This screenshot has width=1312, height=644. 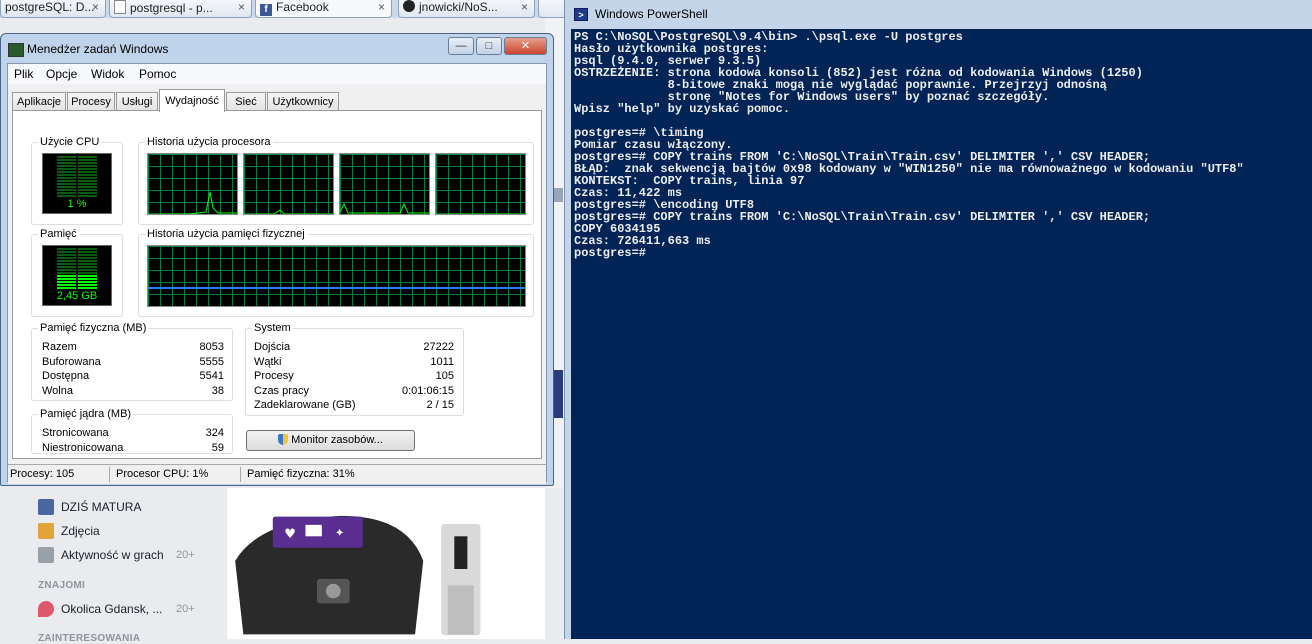 I want to click on powershell-titlebar: > Windows PowerShell, so click(x=938, y=14).